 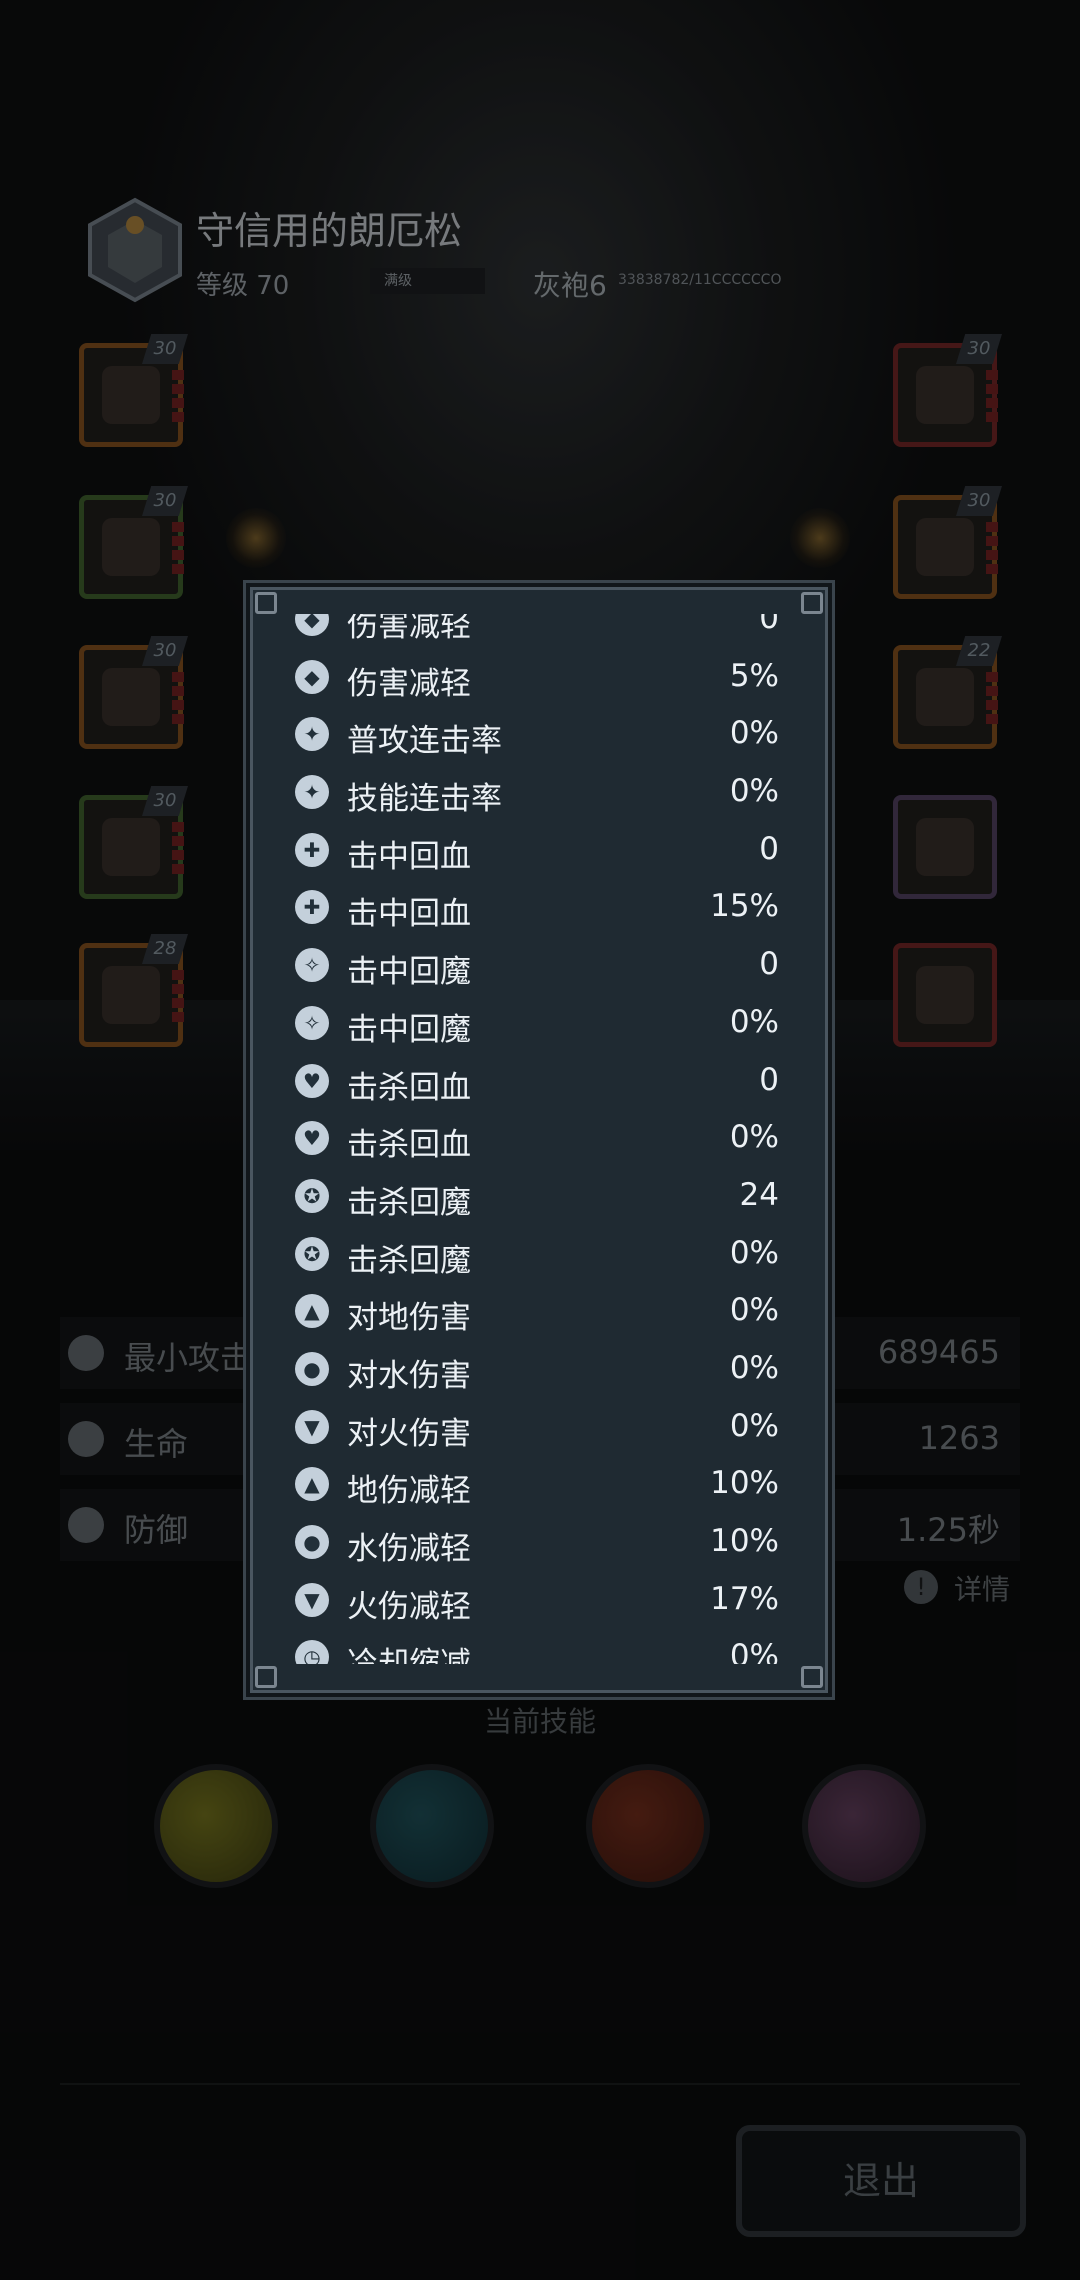 What do you see at coordinates (312, 1368) in the screenshot?
I see `water-icon: ●` at bounding box center [312, 1368].